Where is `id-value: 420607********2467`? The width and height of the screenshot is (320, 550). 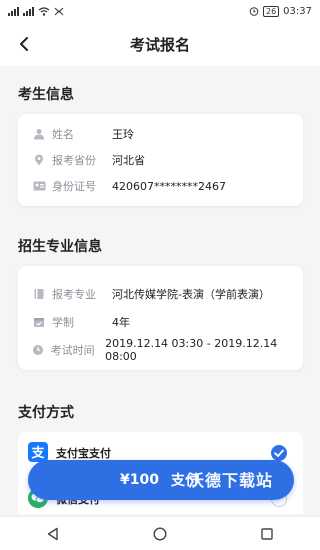 id-value: 420607********2467 is located at coordinates (169, 186).